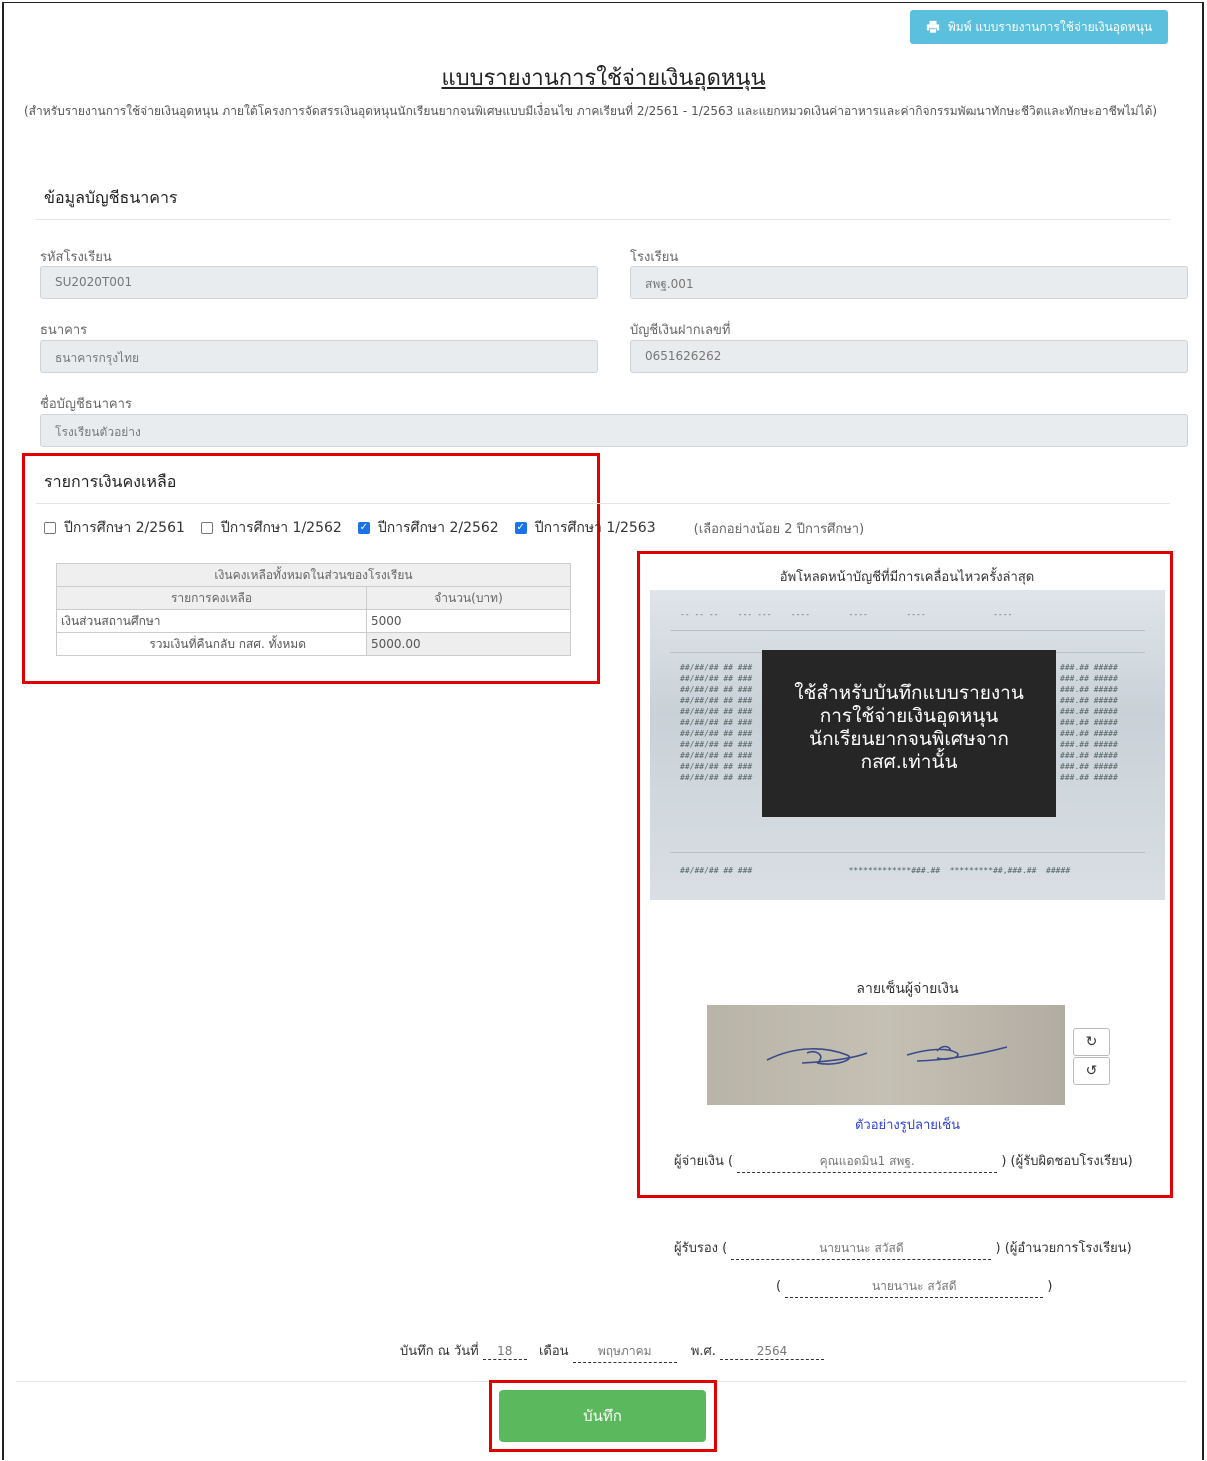 This screenshot has width=1207, height=1461. Describe the element at coordinates (654, 257) in the screenshot. I see `school-label: โรงเรียน` at that location.